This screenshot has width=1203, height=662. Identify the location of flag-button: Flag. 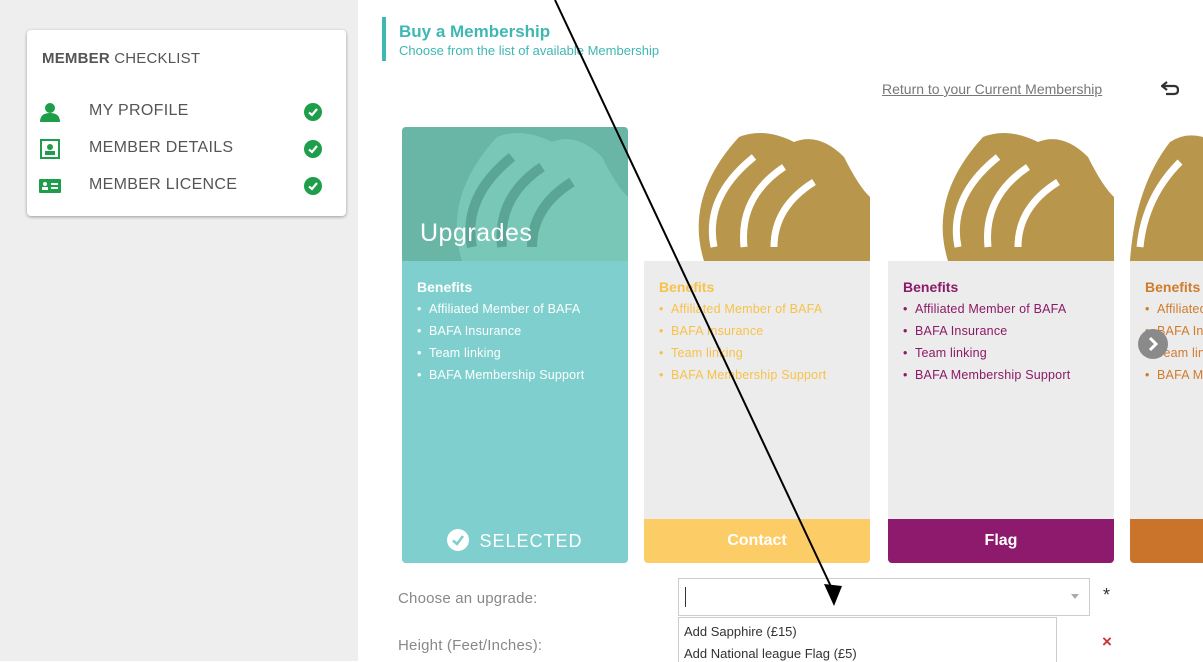
(1001, 541).